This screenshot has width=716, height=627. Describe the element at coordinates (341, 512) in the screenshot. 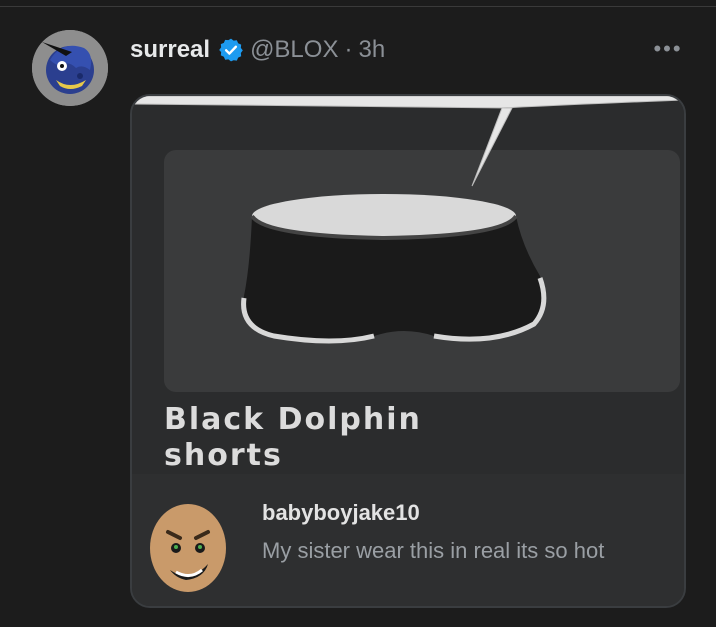

I see `comment-username: babyboyjake10` at that location.